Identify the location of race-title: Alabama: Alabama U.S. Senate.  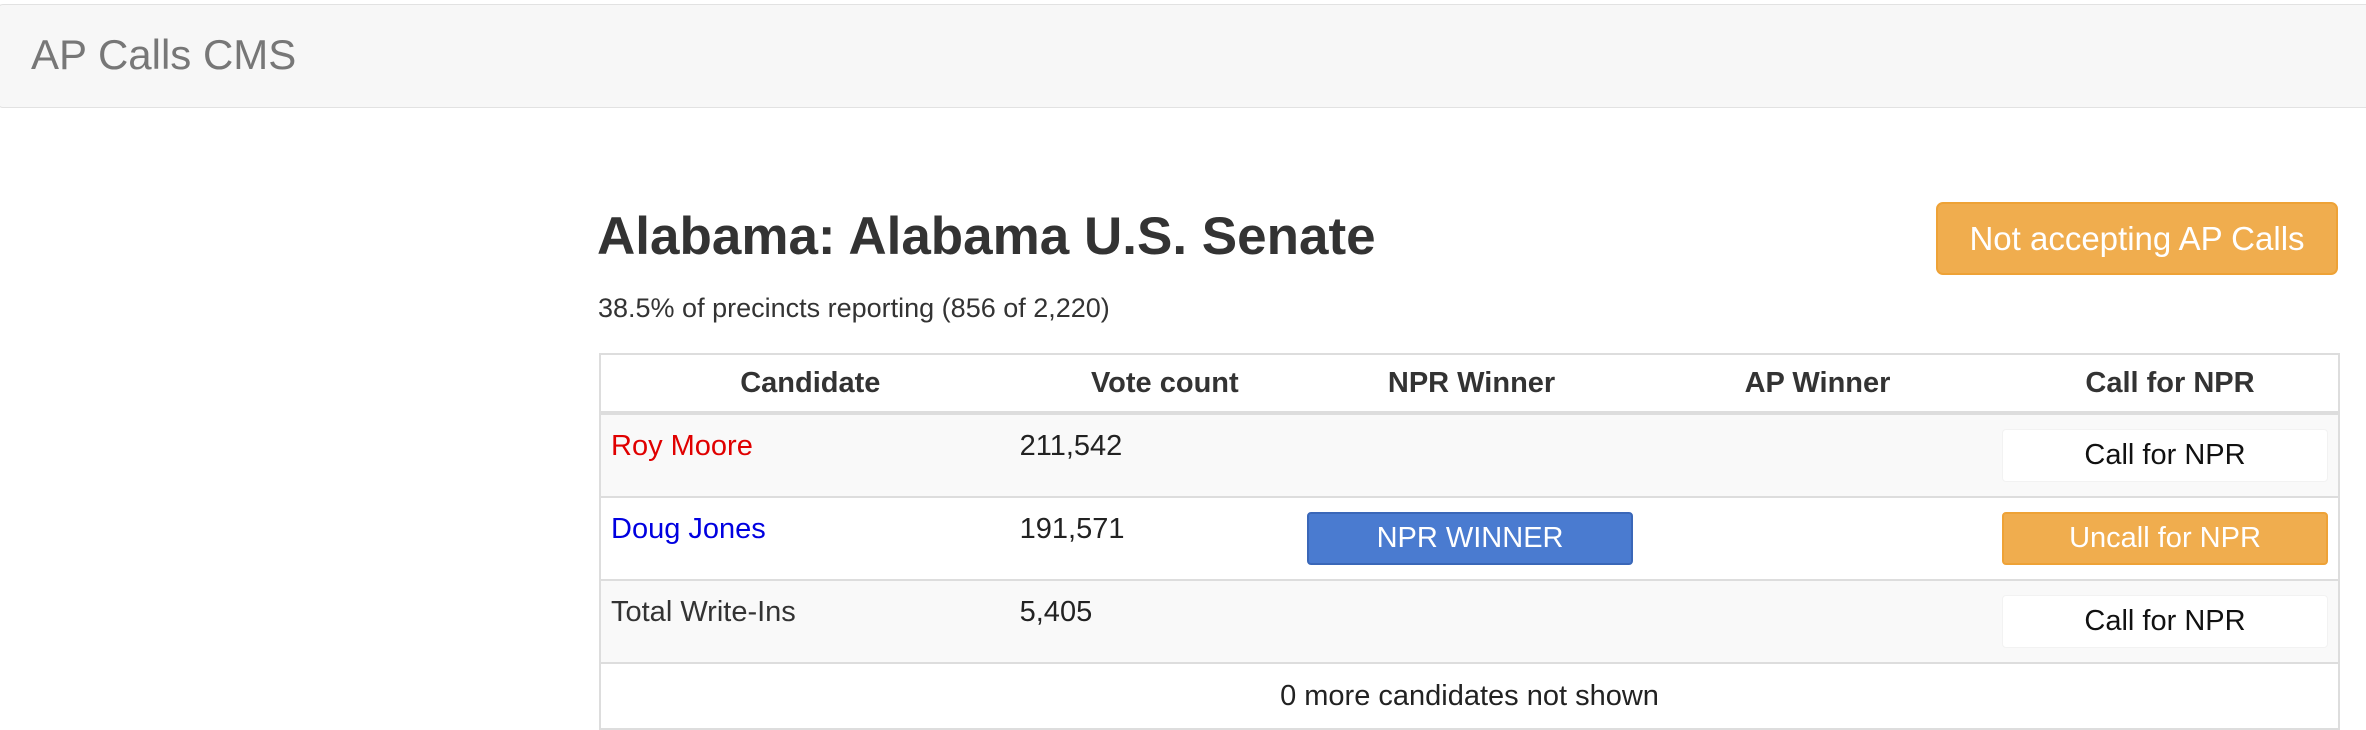
(986, 236).